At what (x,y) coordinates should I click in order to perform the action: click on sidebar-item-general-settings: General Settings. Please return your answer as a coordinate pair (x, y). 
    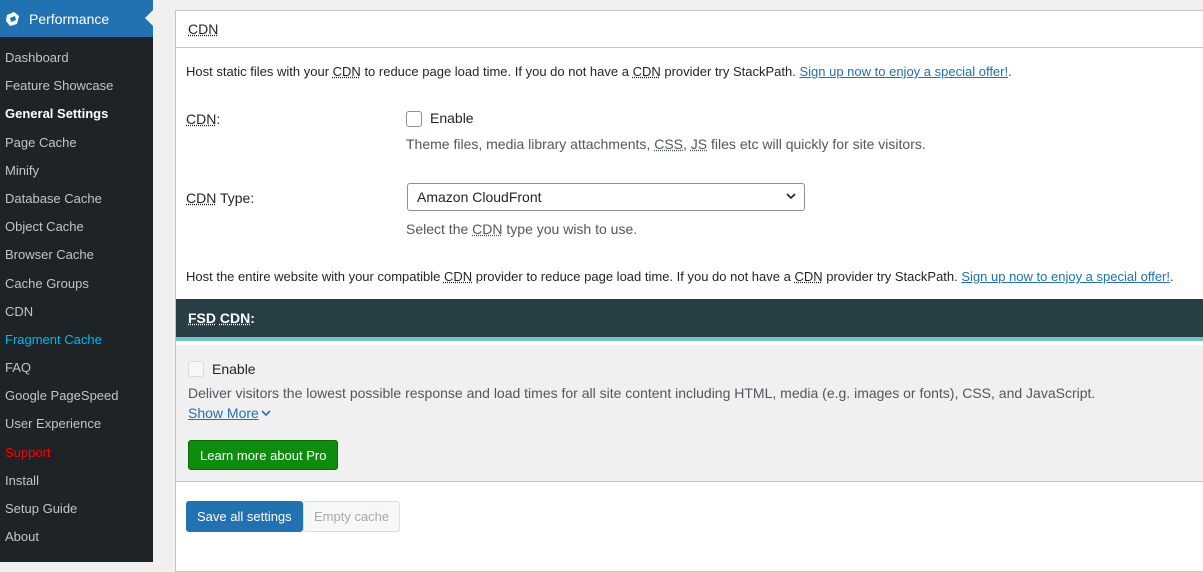
    Looking at the image, I should click on (76, 114).